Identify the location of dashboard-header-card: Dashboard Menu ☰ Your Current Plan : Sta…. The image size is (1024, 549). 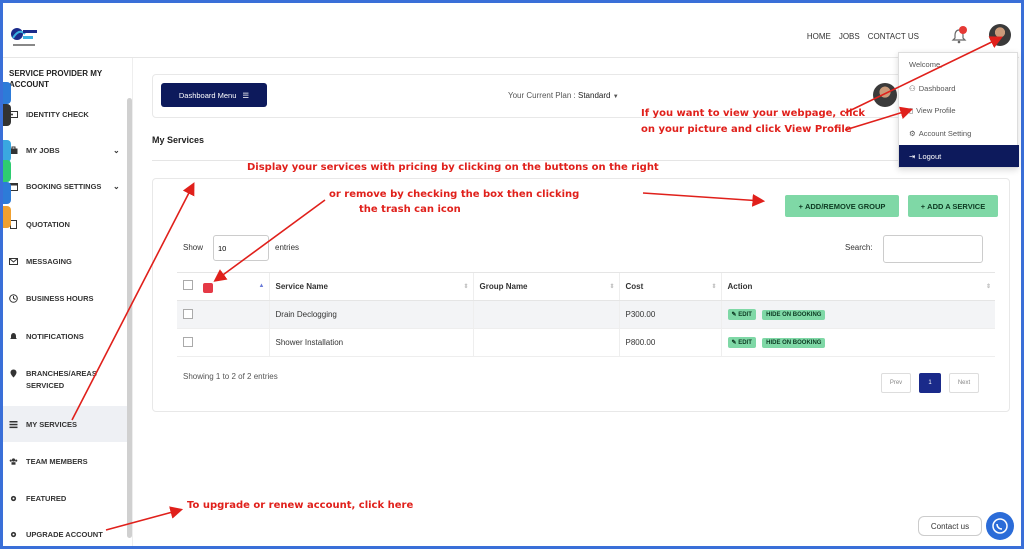
(581, 96).